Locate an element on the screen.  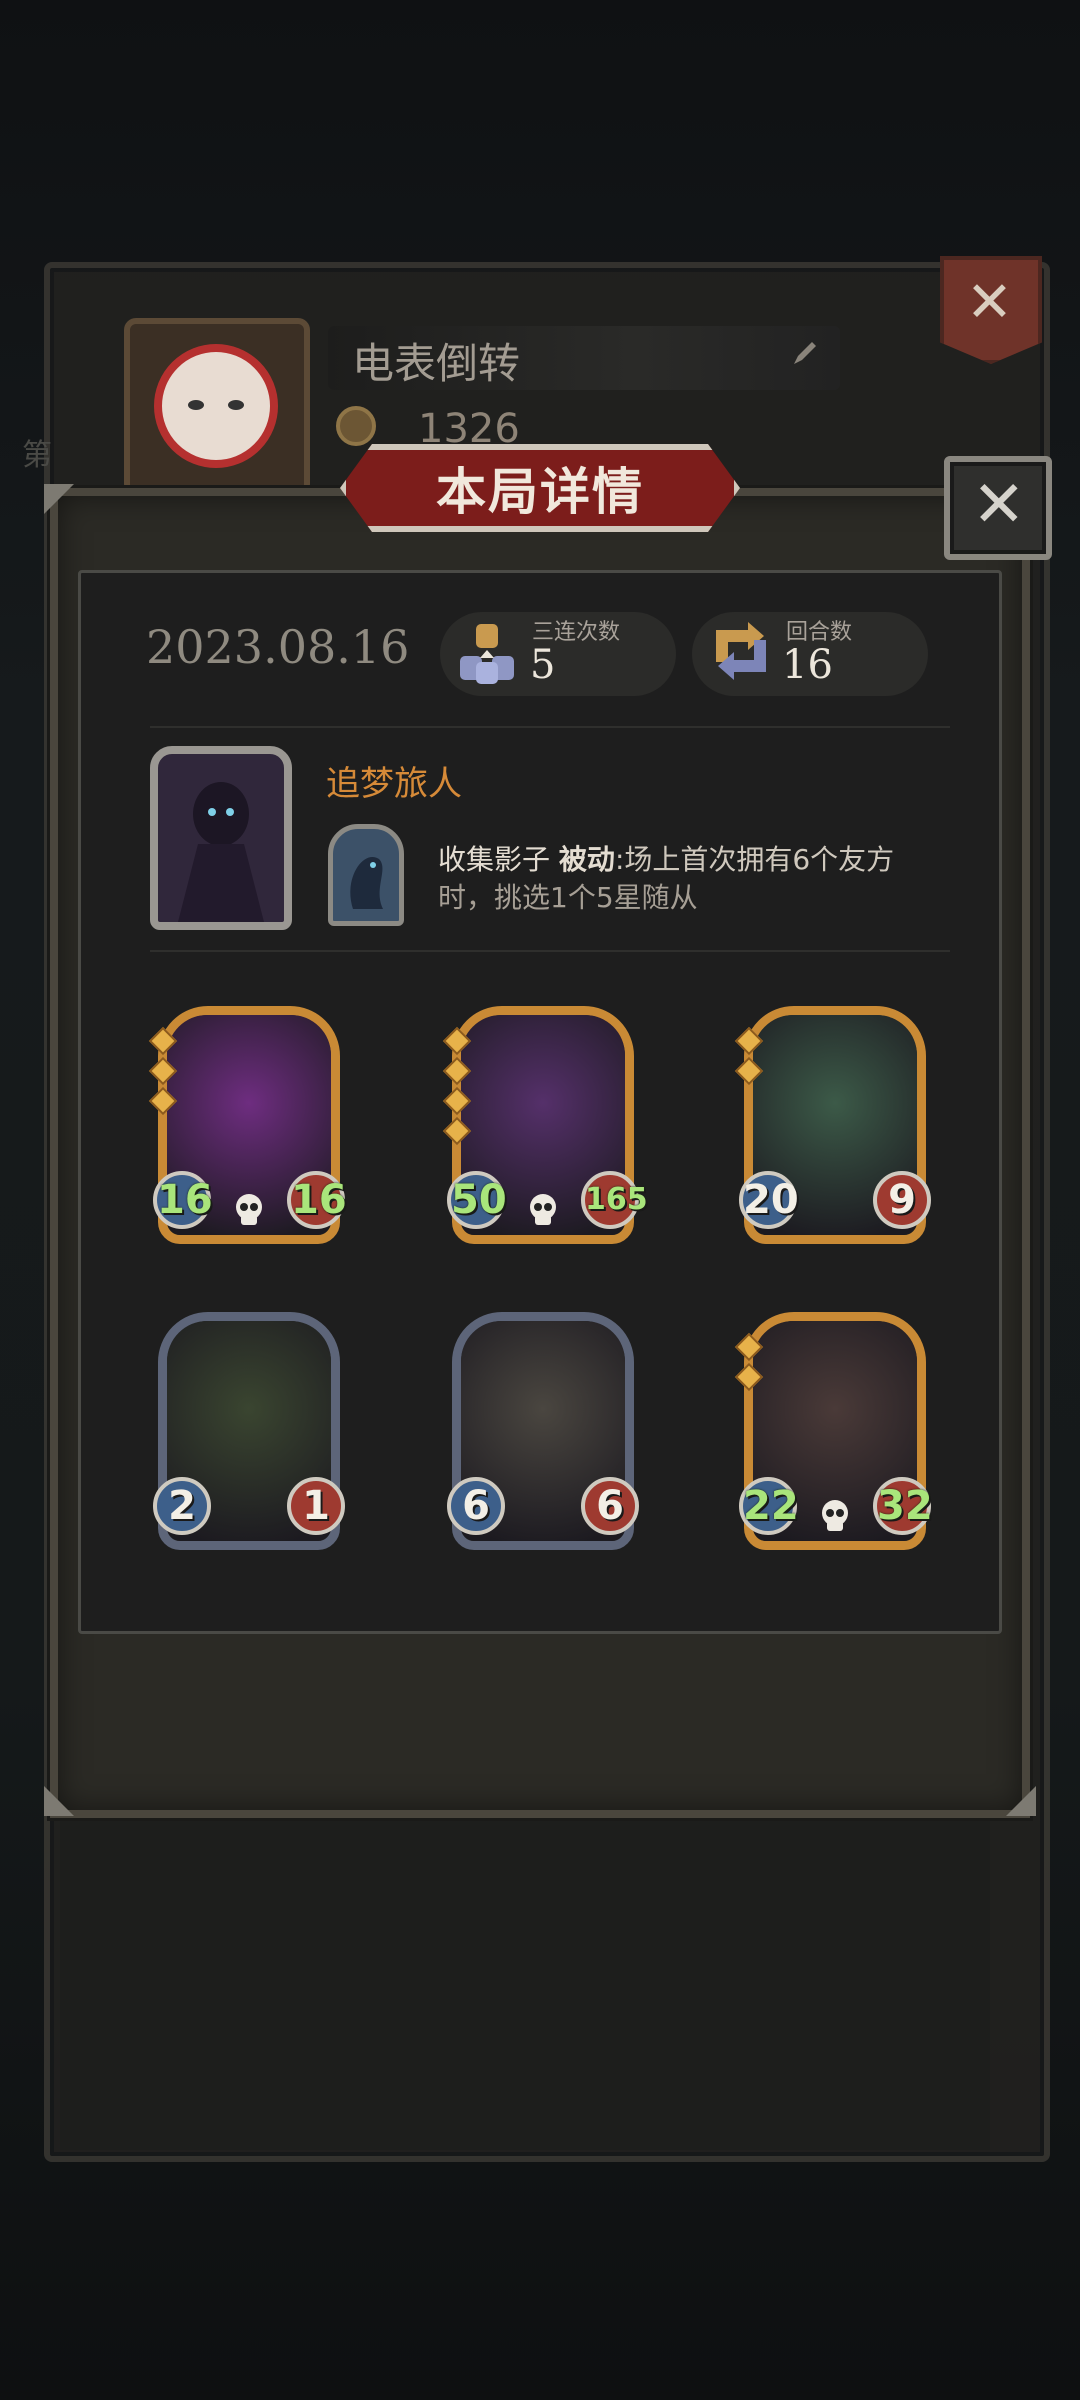
rounds-value: 16 is located at coordinates (807, 665).